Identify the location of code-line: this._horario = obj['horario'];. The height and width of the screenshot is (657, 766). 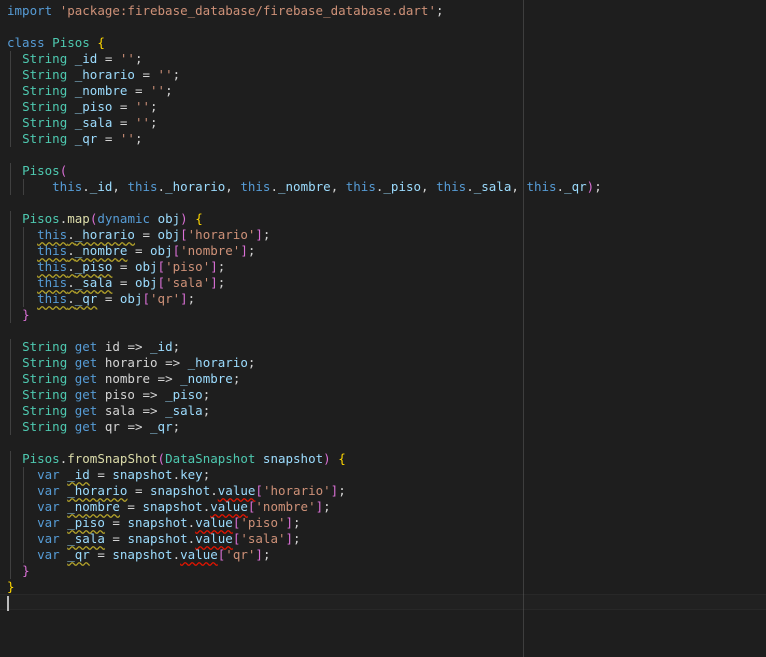
(383, 235).